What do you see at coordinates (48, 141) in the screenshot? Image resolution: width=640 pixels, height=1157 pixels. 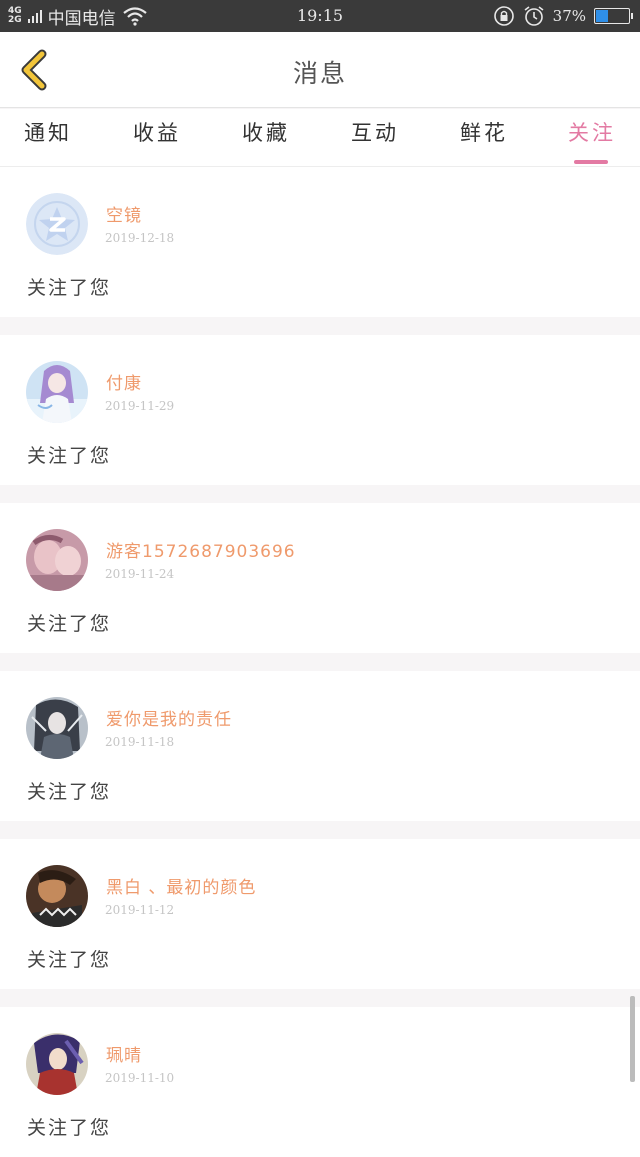 I see `tab-notice: 通知` at bounding box center [48, 141].